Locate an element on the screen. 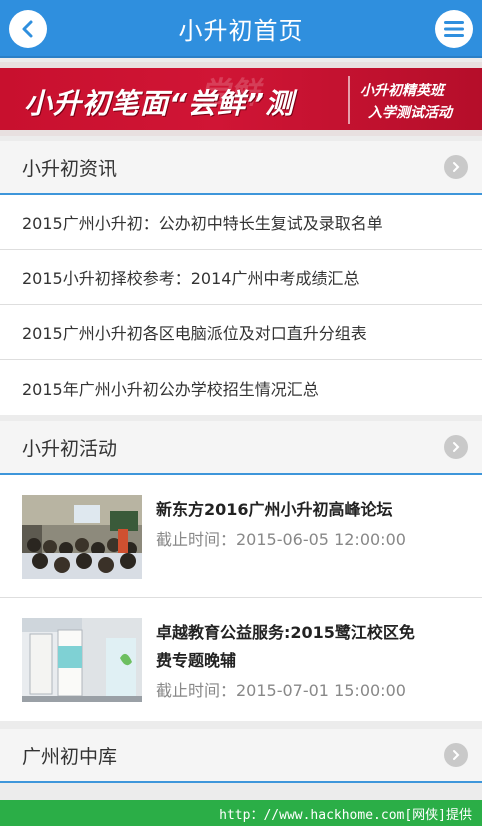 Image resolution: width=482 pixels, height=826 pixels. top-bar: 小升初首页 is located at coordinates (241, 29).